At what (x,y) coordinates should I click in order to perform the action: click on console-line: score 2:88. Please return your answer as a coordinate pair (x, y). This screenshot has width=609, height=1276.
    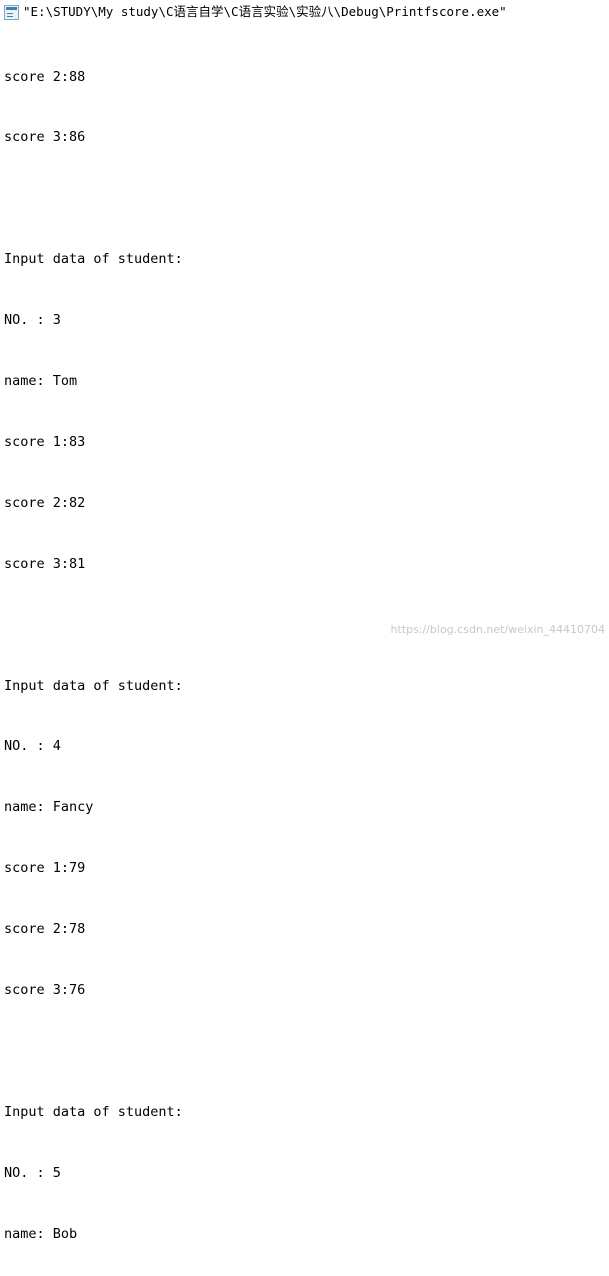
    Looking at the image, I should click on (45, 76).